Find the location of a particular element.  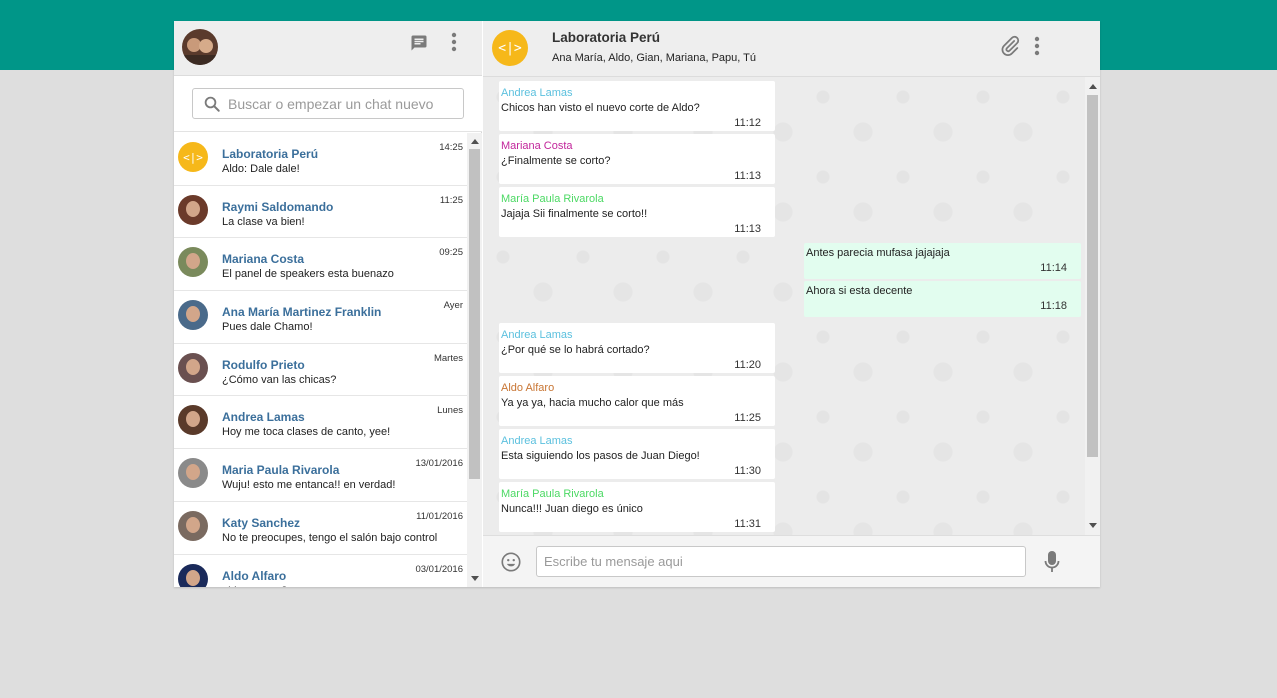

chat-list-item: <|> Laboratoria Perú Aldo: Dale dale! 14:25 is located at coordinates (320, 159).